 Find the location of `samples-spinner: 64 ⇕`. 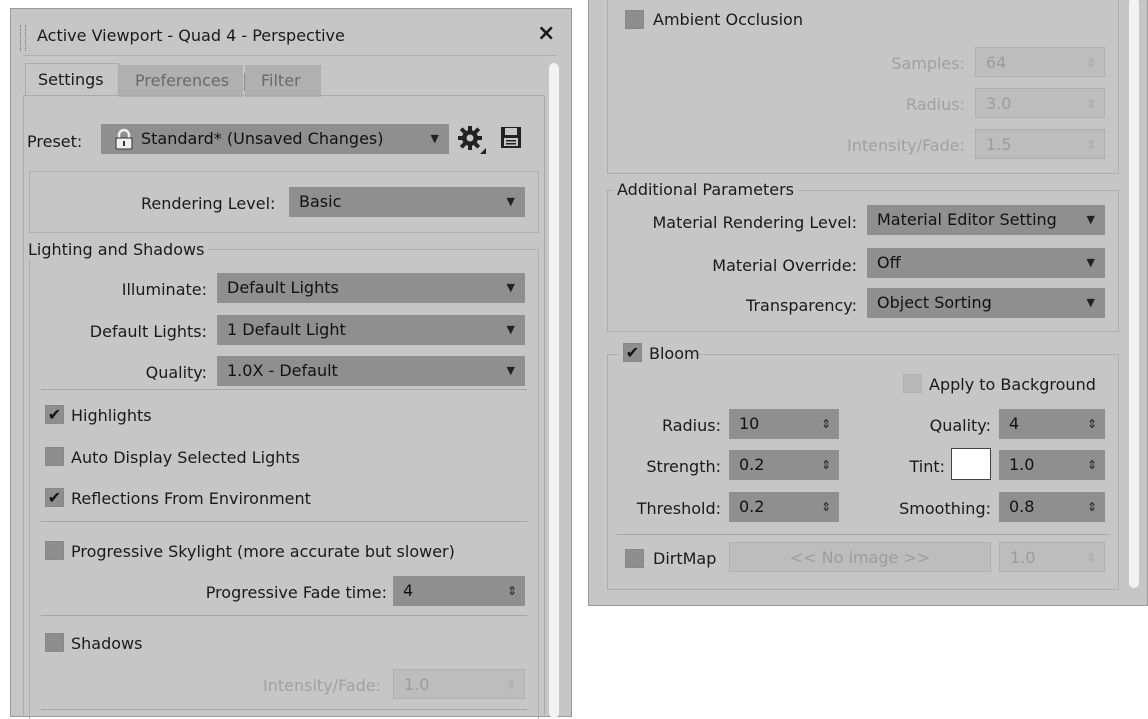

samples-spinner: 64 ⇕ is located at coordinates (1040, 62).